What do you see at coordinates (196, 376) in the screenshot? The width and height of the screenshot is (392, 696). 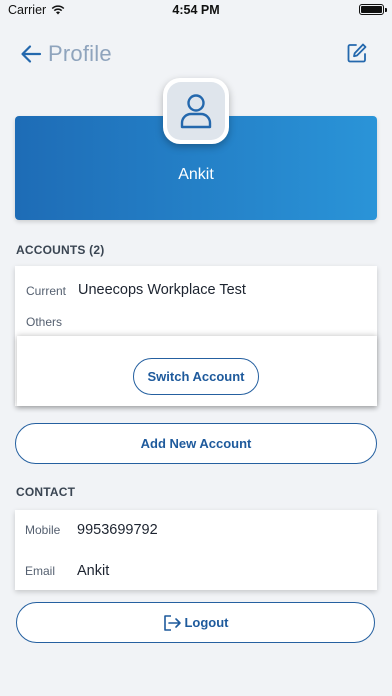 I see `switch-account-button: Switch Account` at bounding box center [196, 376].